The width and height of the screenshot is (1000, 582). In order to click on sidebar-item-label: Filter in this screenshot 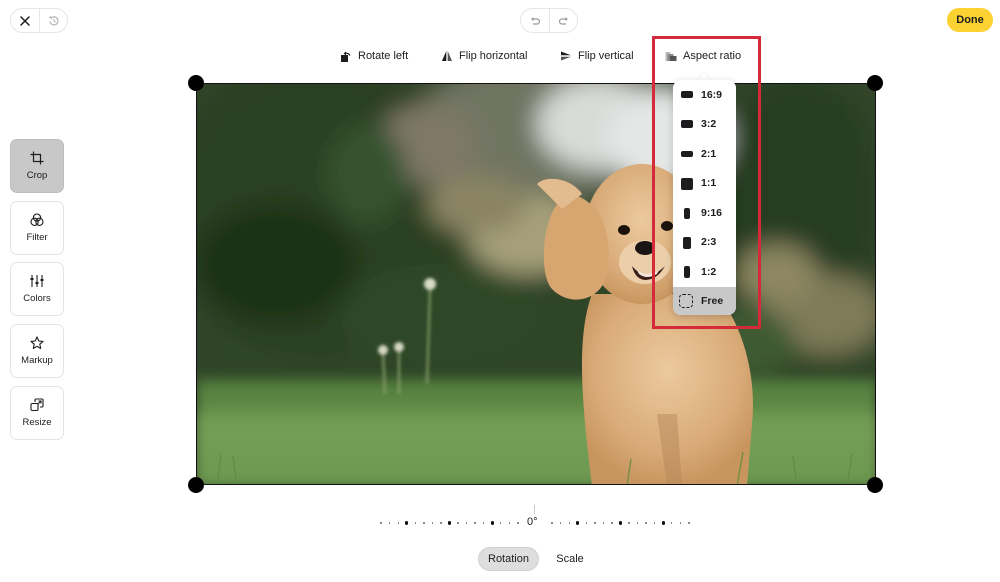, I will do `click(37, 237)`.